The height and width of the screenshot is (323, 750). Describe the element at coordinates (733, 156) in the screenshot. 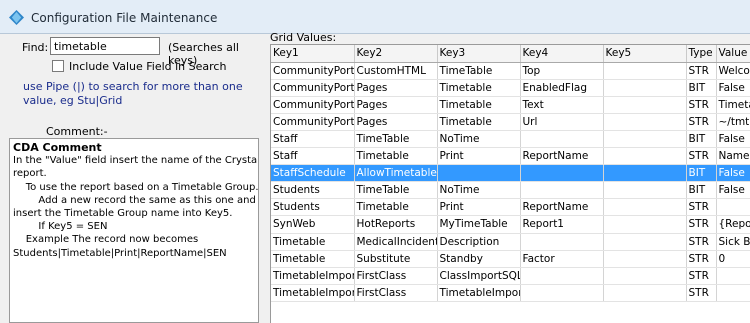

I see `cell-value: Name of` at that location.